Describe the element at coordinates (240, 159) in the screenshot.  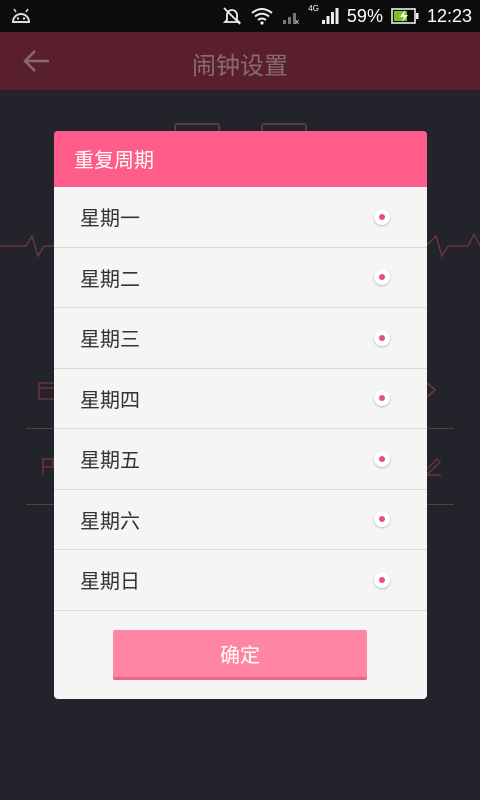
I see `dialog-title: 重复周期` at that location.